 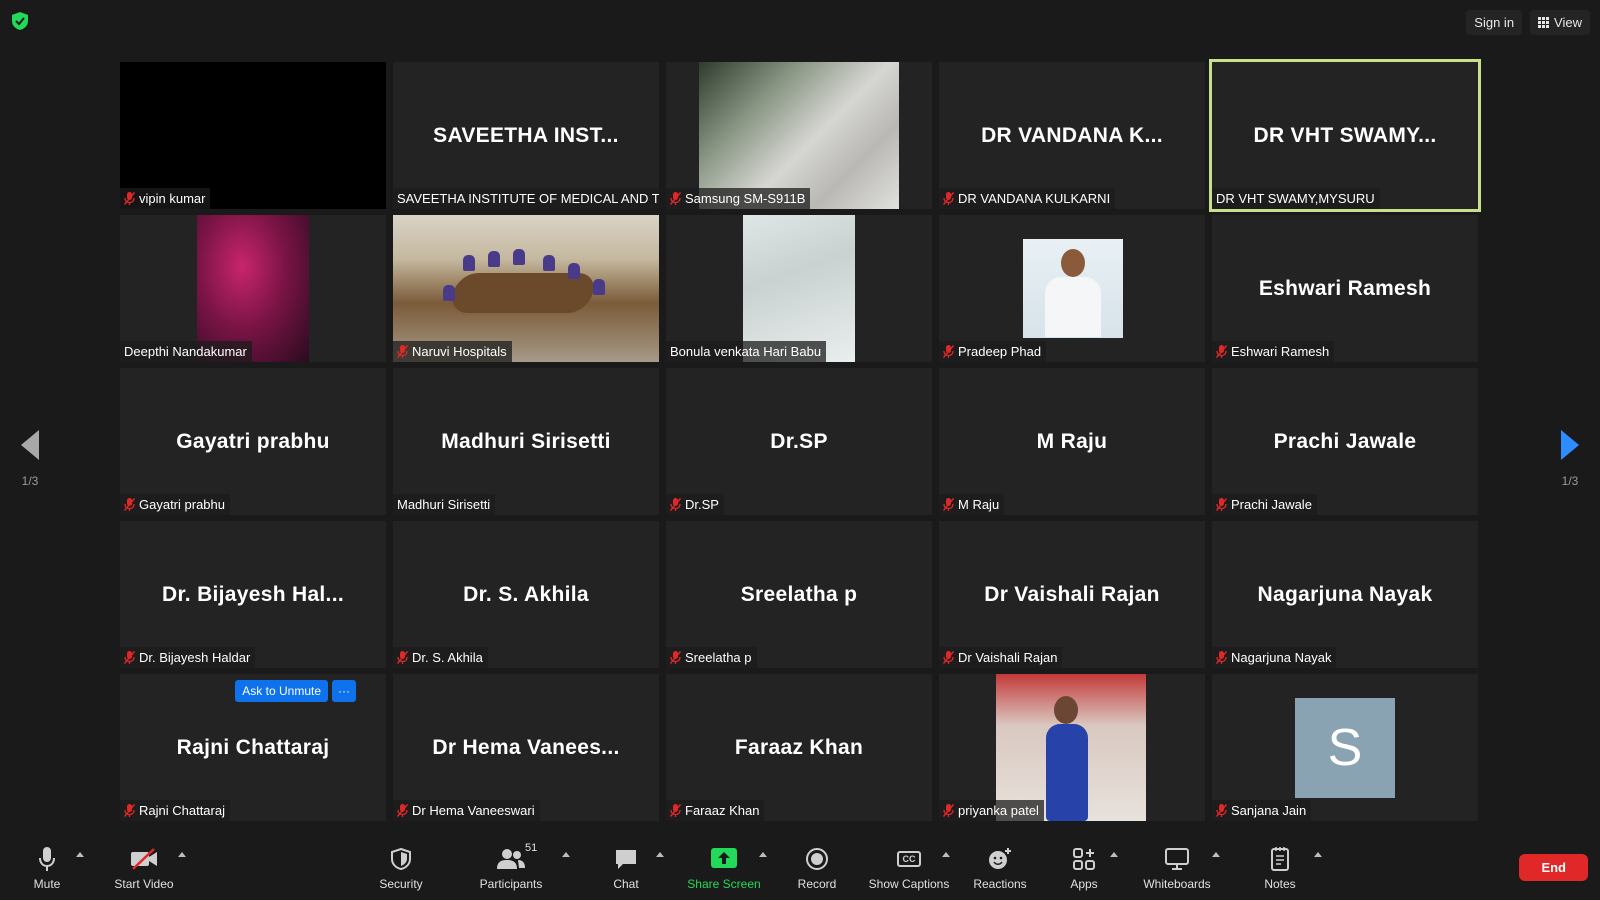 What do you see at coordinates (1494, 22) in the screenshot?
I see `sign-in-button: Sign in` at bounding box center [1494, 22].